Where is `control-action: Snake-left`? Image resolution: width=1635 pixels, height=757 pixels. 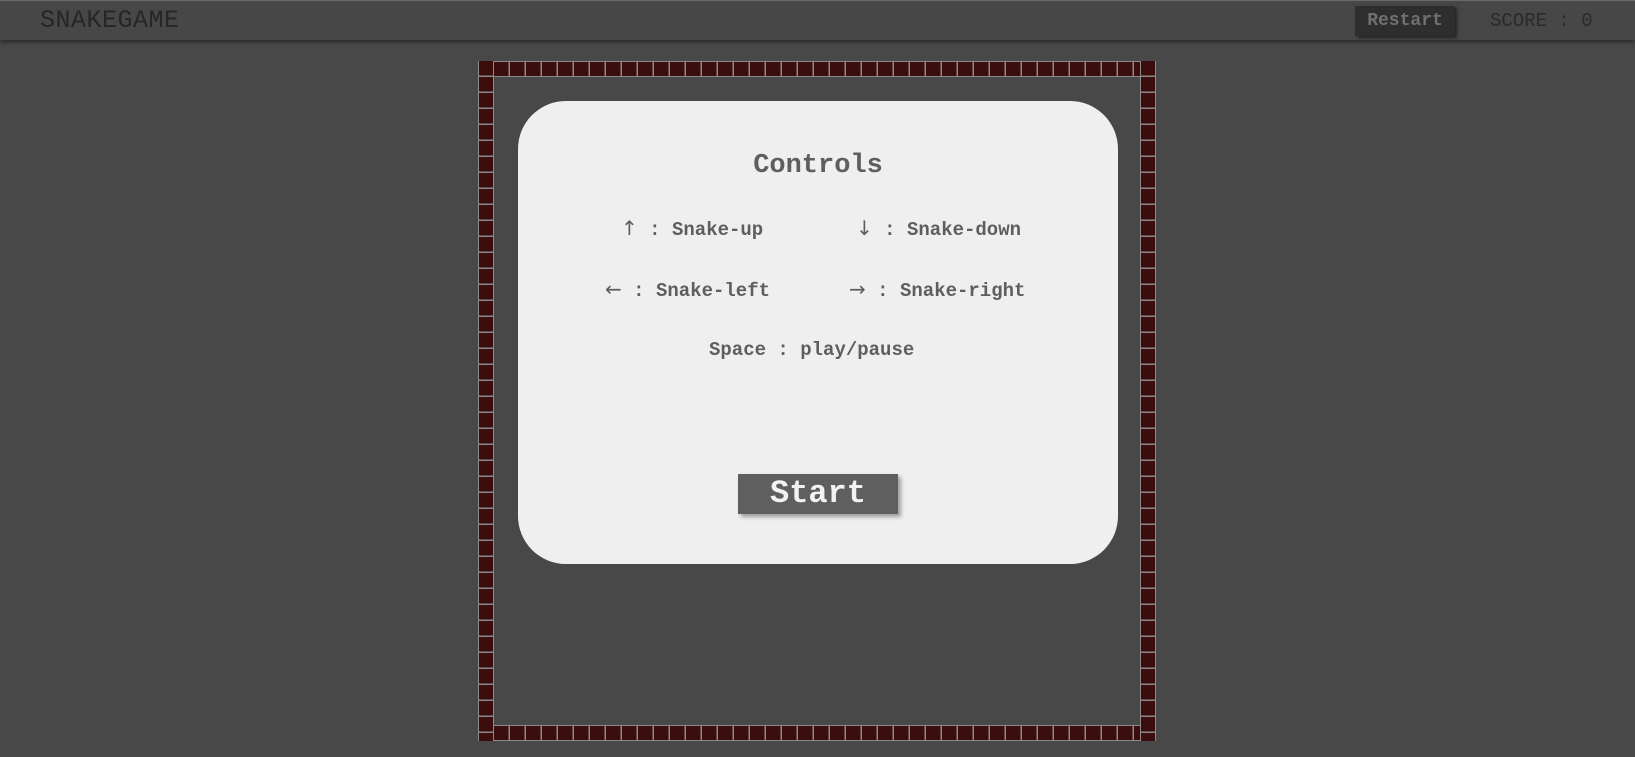 control-action: Snake-left is located at coordinates (713, 291).